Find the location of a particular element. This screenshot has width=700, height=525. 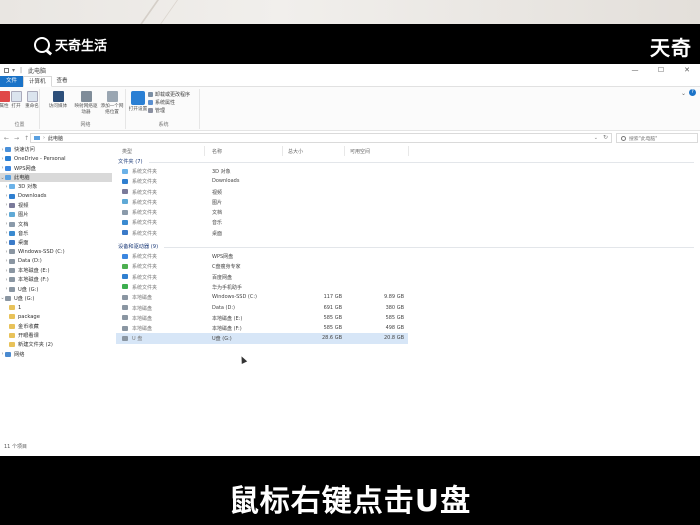

tab-computer: 计算机 is located at coordinates (37, 81).